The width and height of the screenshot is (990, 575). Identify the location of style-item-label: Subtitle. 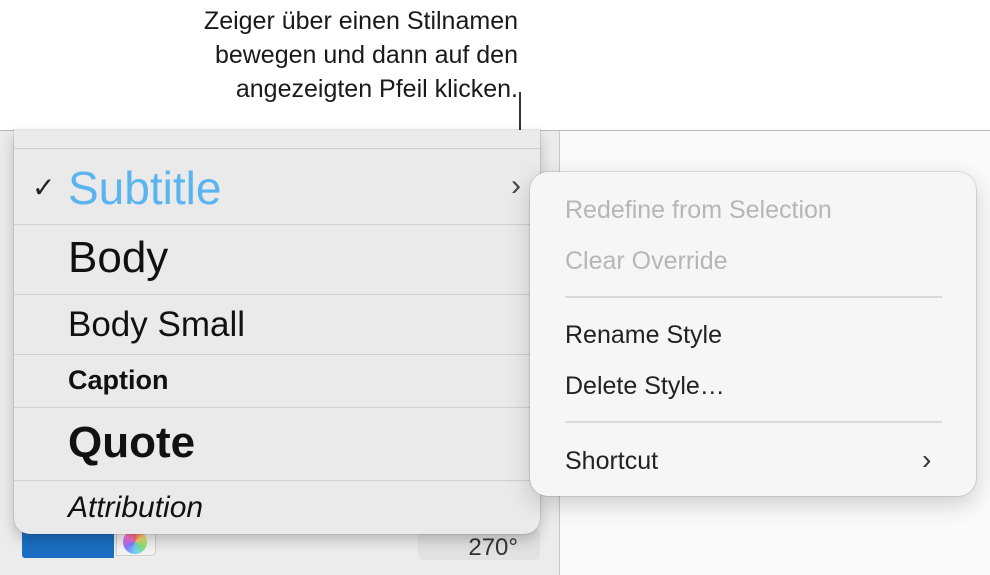
(145, 188).